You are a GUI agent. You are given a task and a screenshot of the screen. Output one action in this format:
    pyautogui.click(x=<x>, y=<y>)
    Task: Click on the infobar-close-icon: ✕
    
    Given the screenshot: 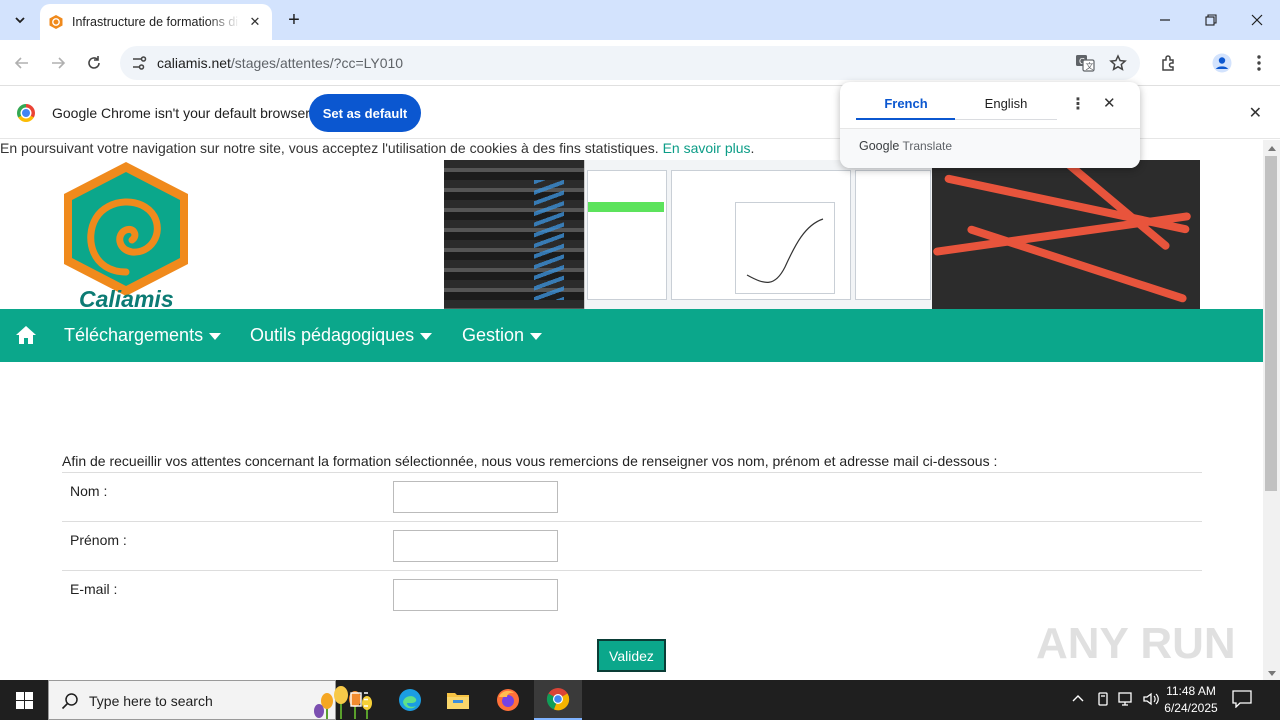 What is the action you would take?
    pyautogui.click(x=1255, y=113)
    